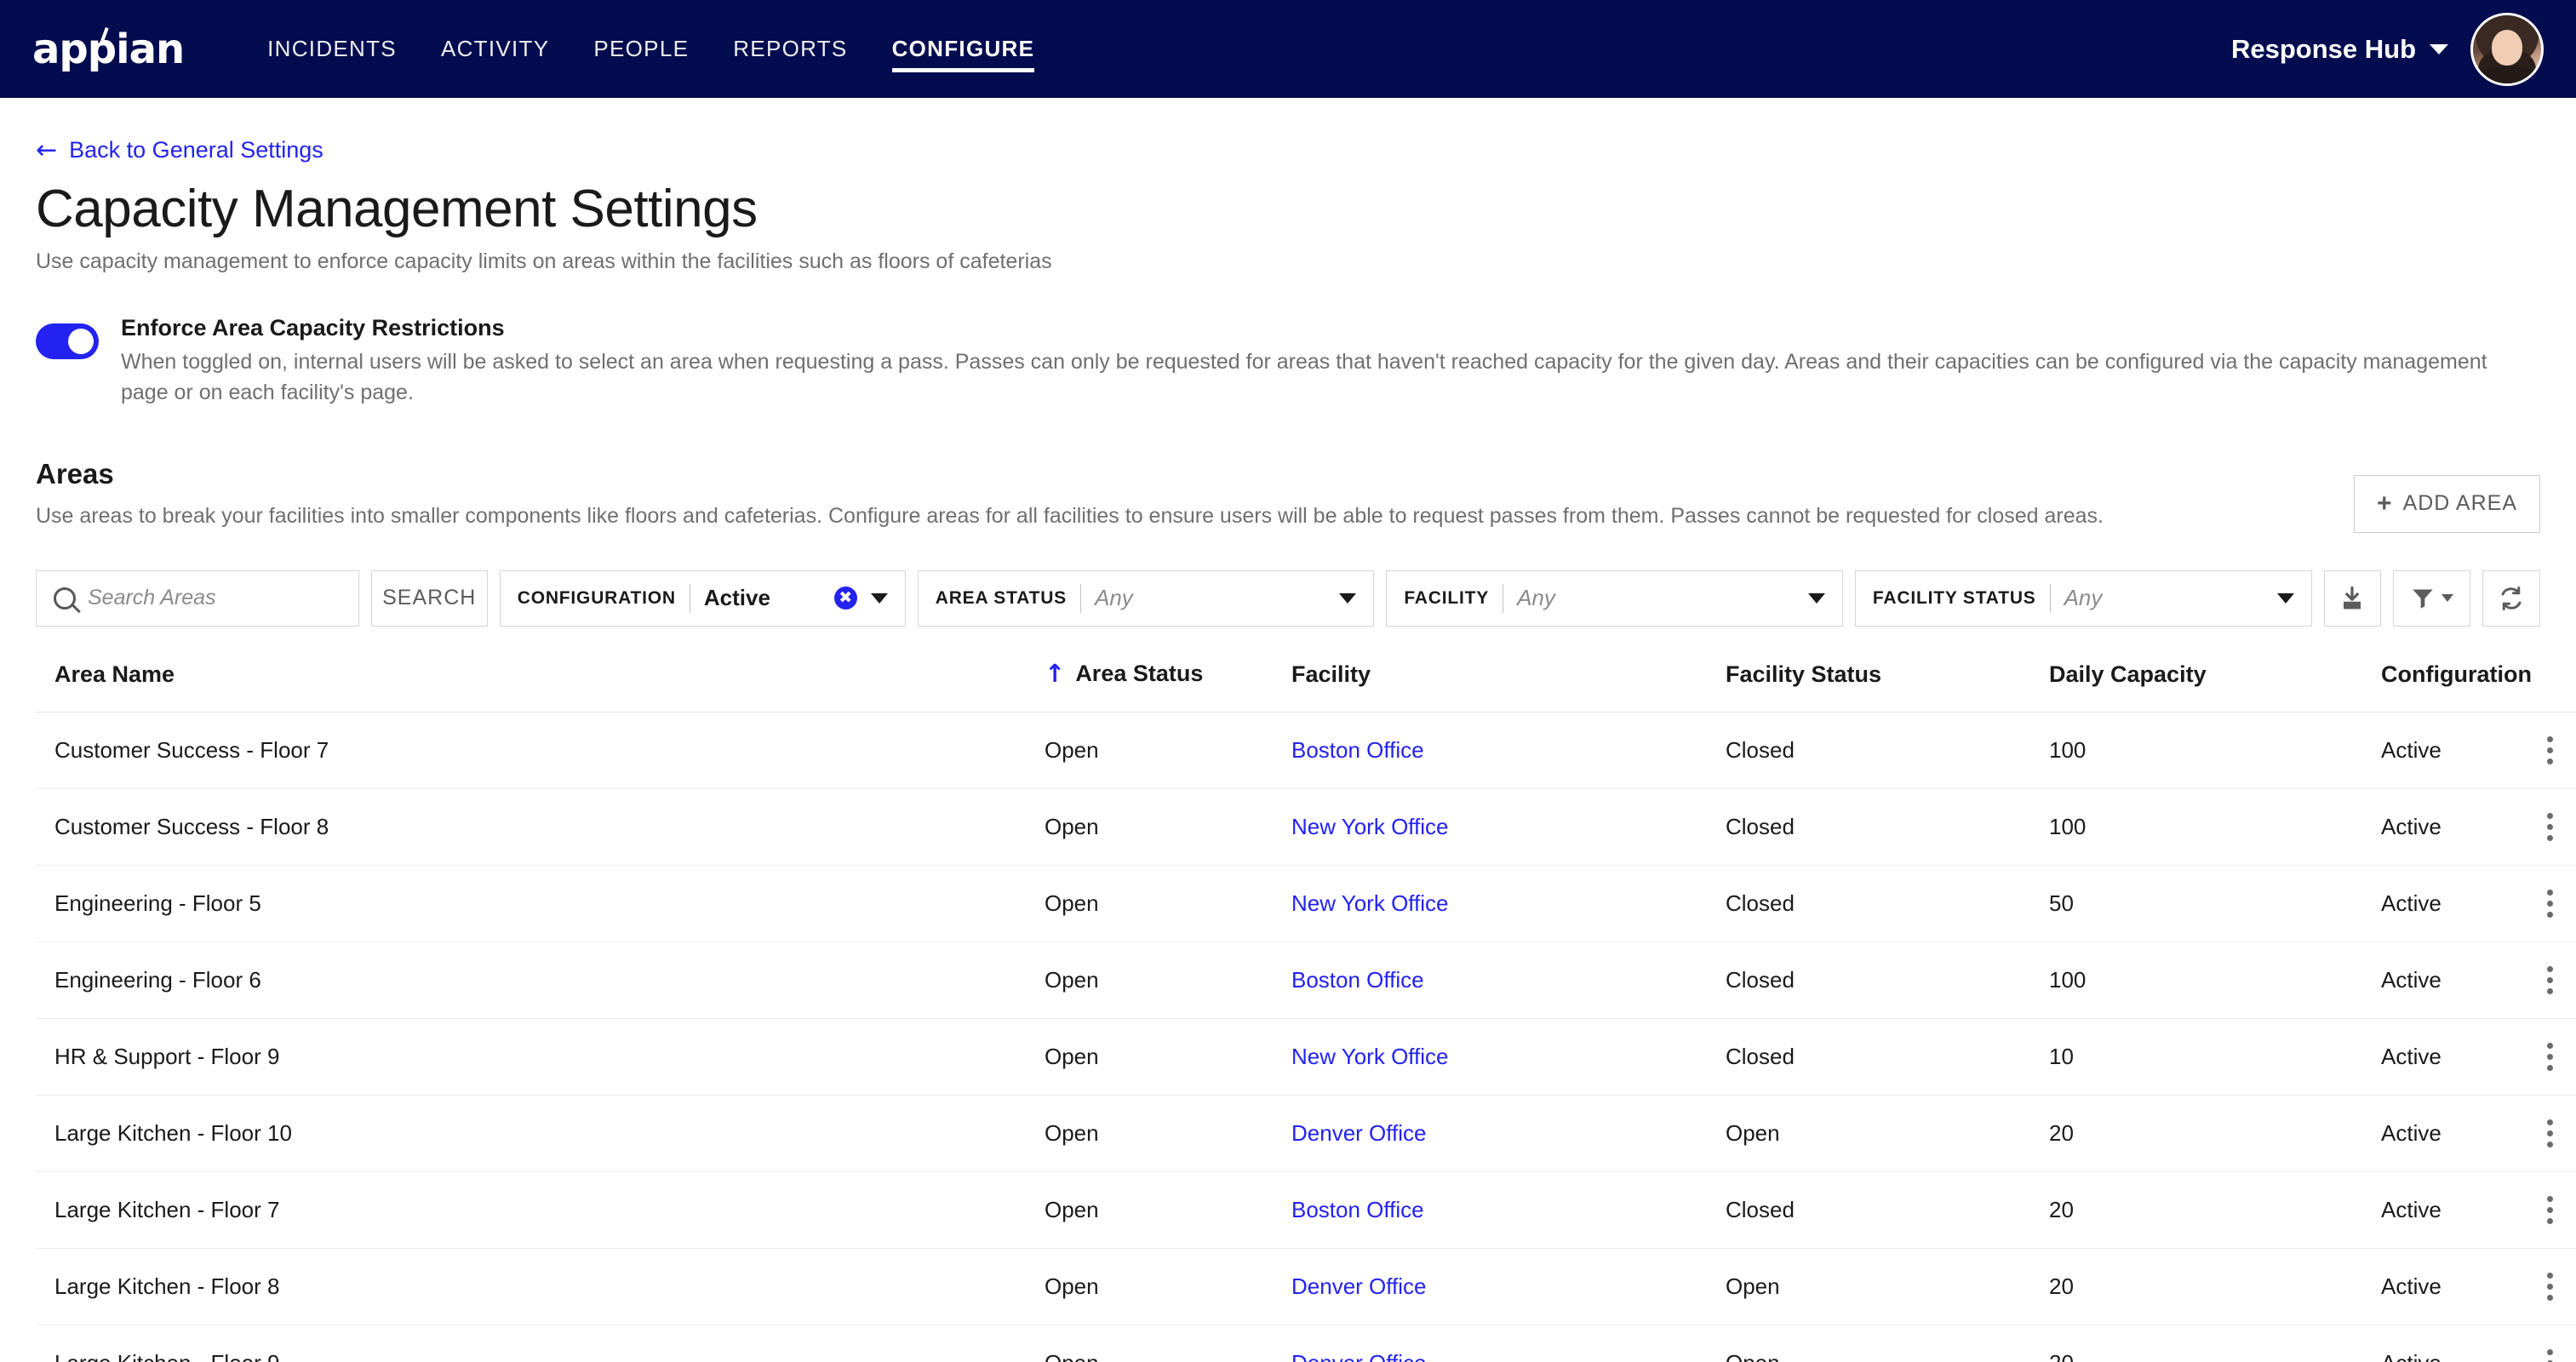  Describe the element at coordinates (65, 598) in the screenshot. I see `search-icon` at that location.